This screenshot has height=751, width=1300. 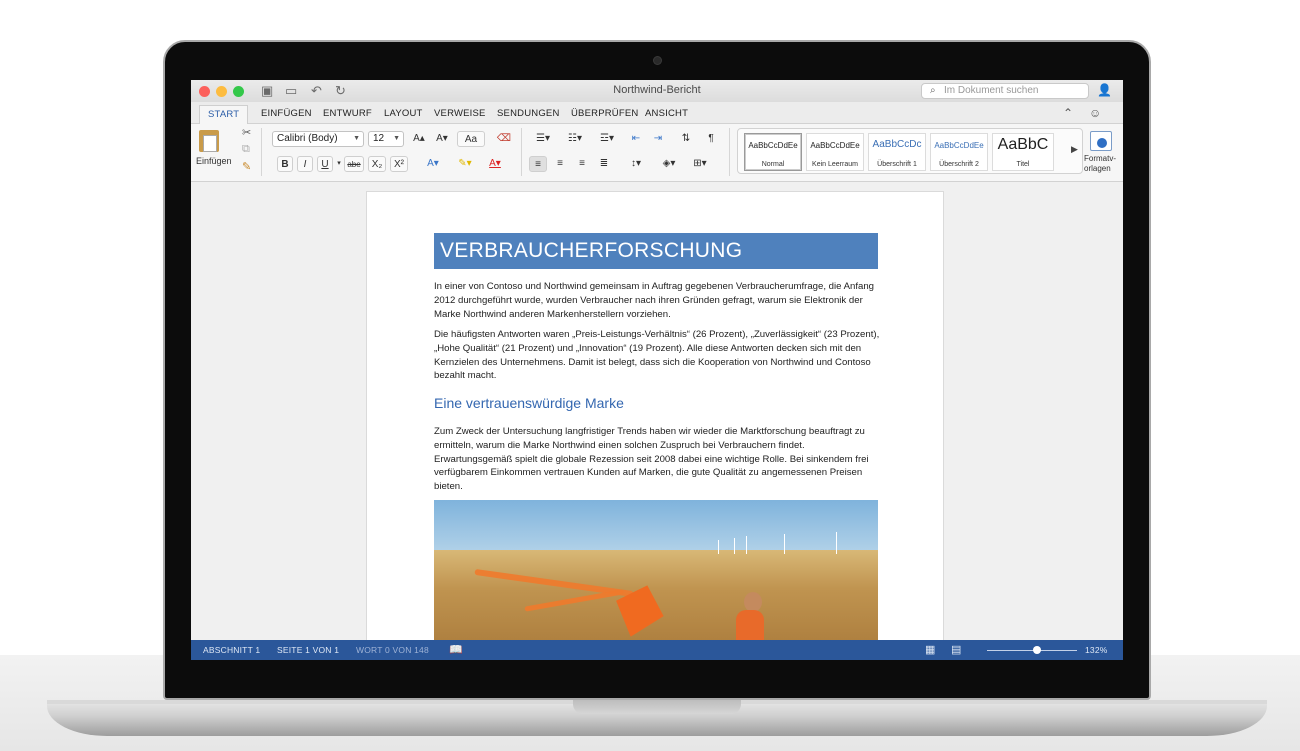 I want to click on decrease-indent-icon: ⇤, so click(x=636, y=139).